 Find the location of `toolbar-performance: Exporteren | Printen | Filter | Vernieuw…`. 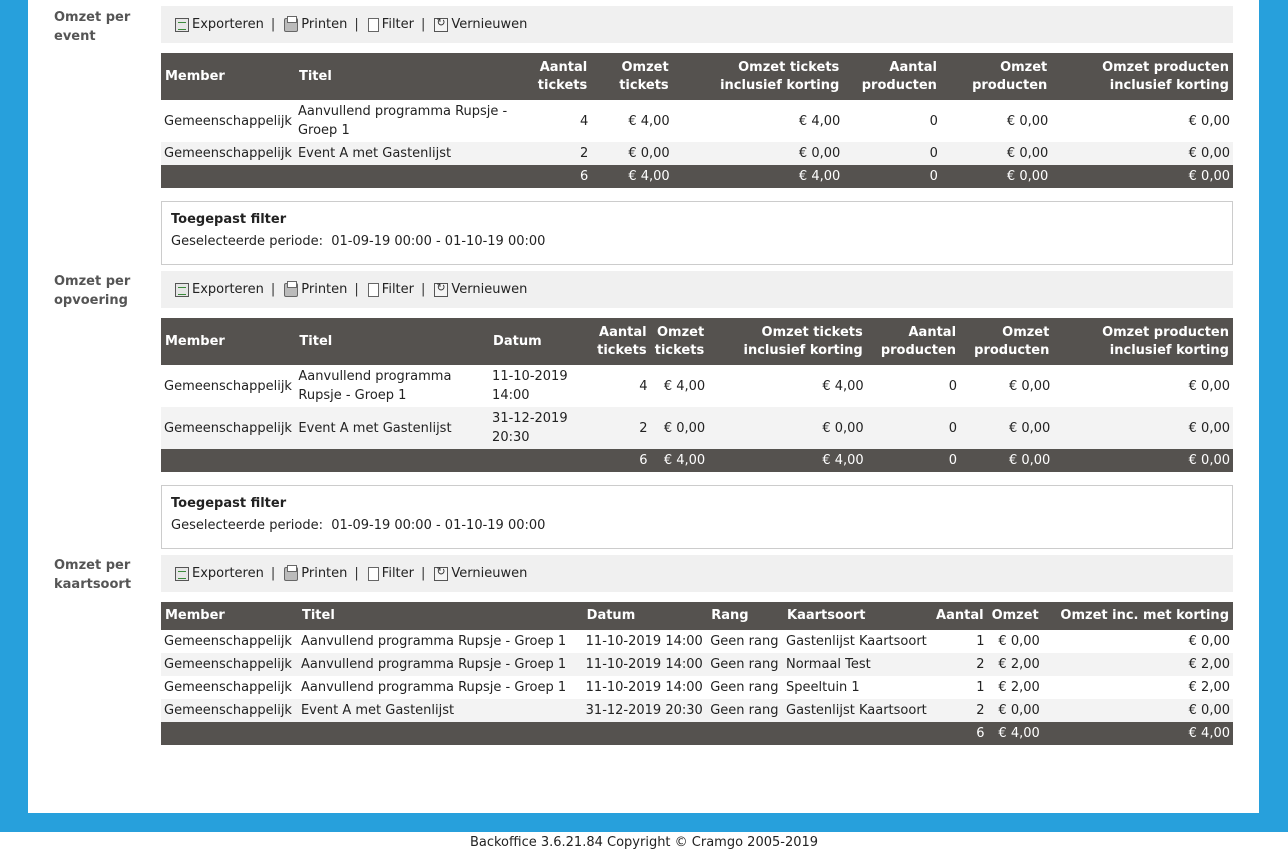

toolbar-performance: Exporteren | Printen | Filter | Vernieuw… is located at coordinates (697, 289).